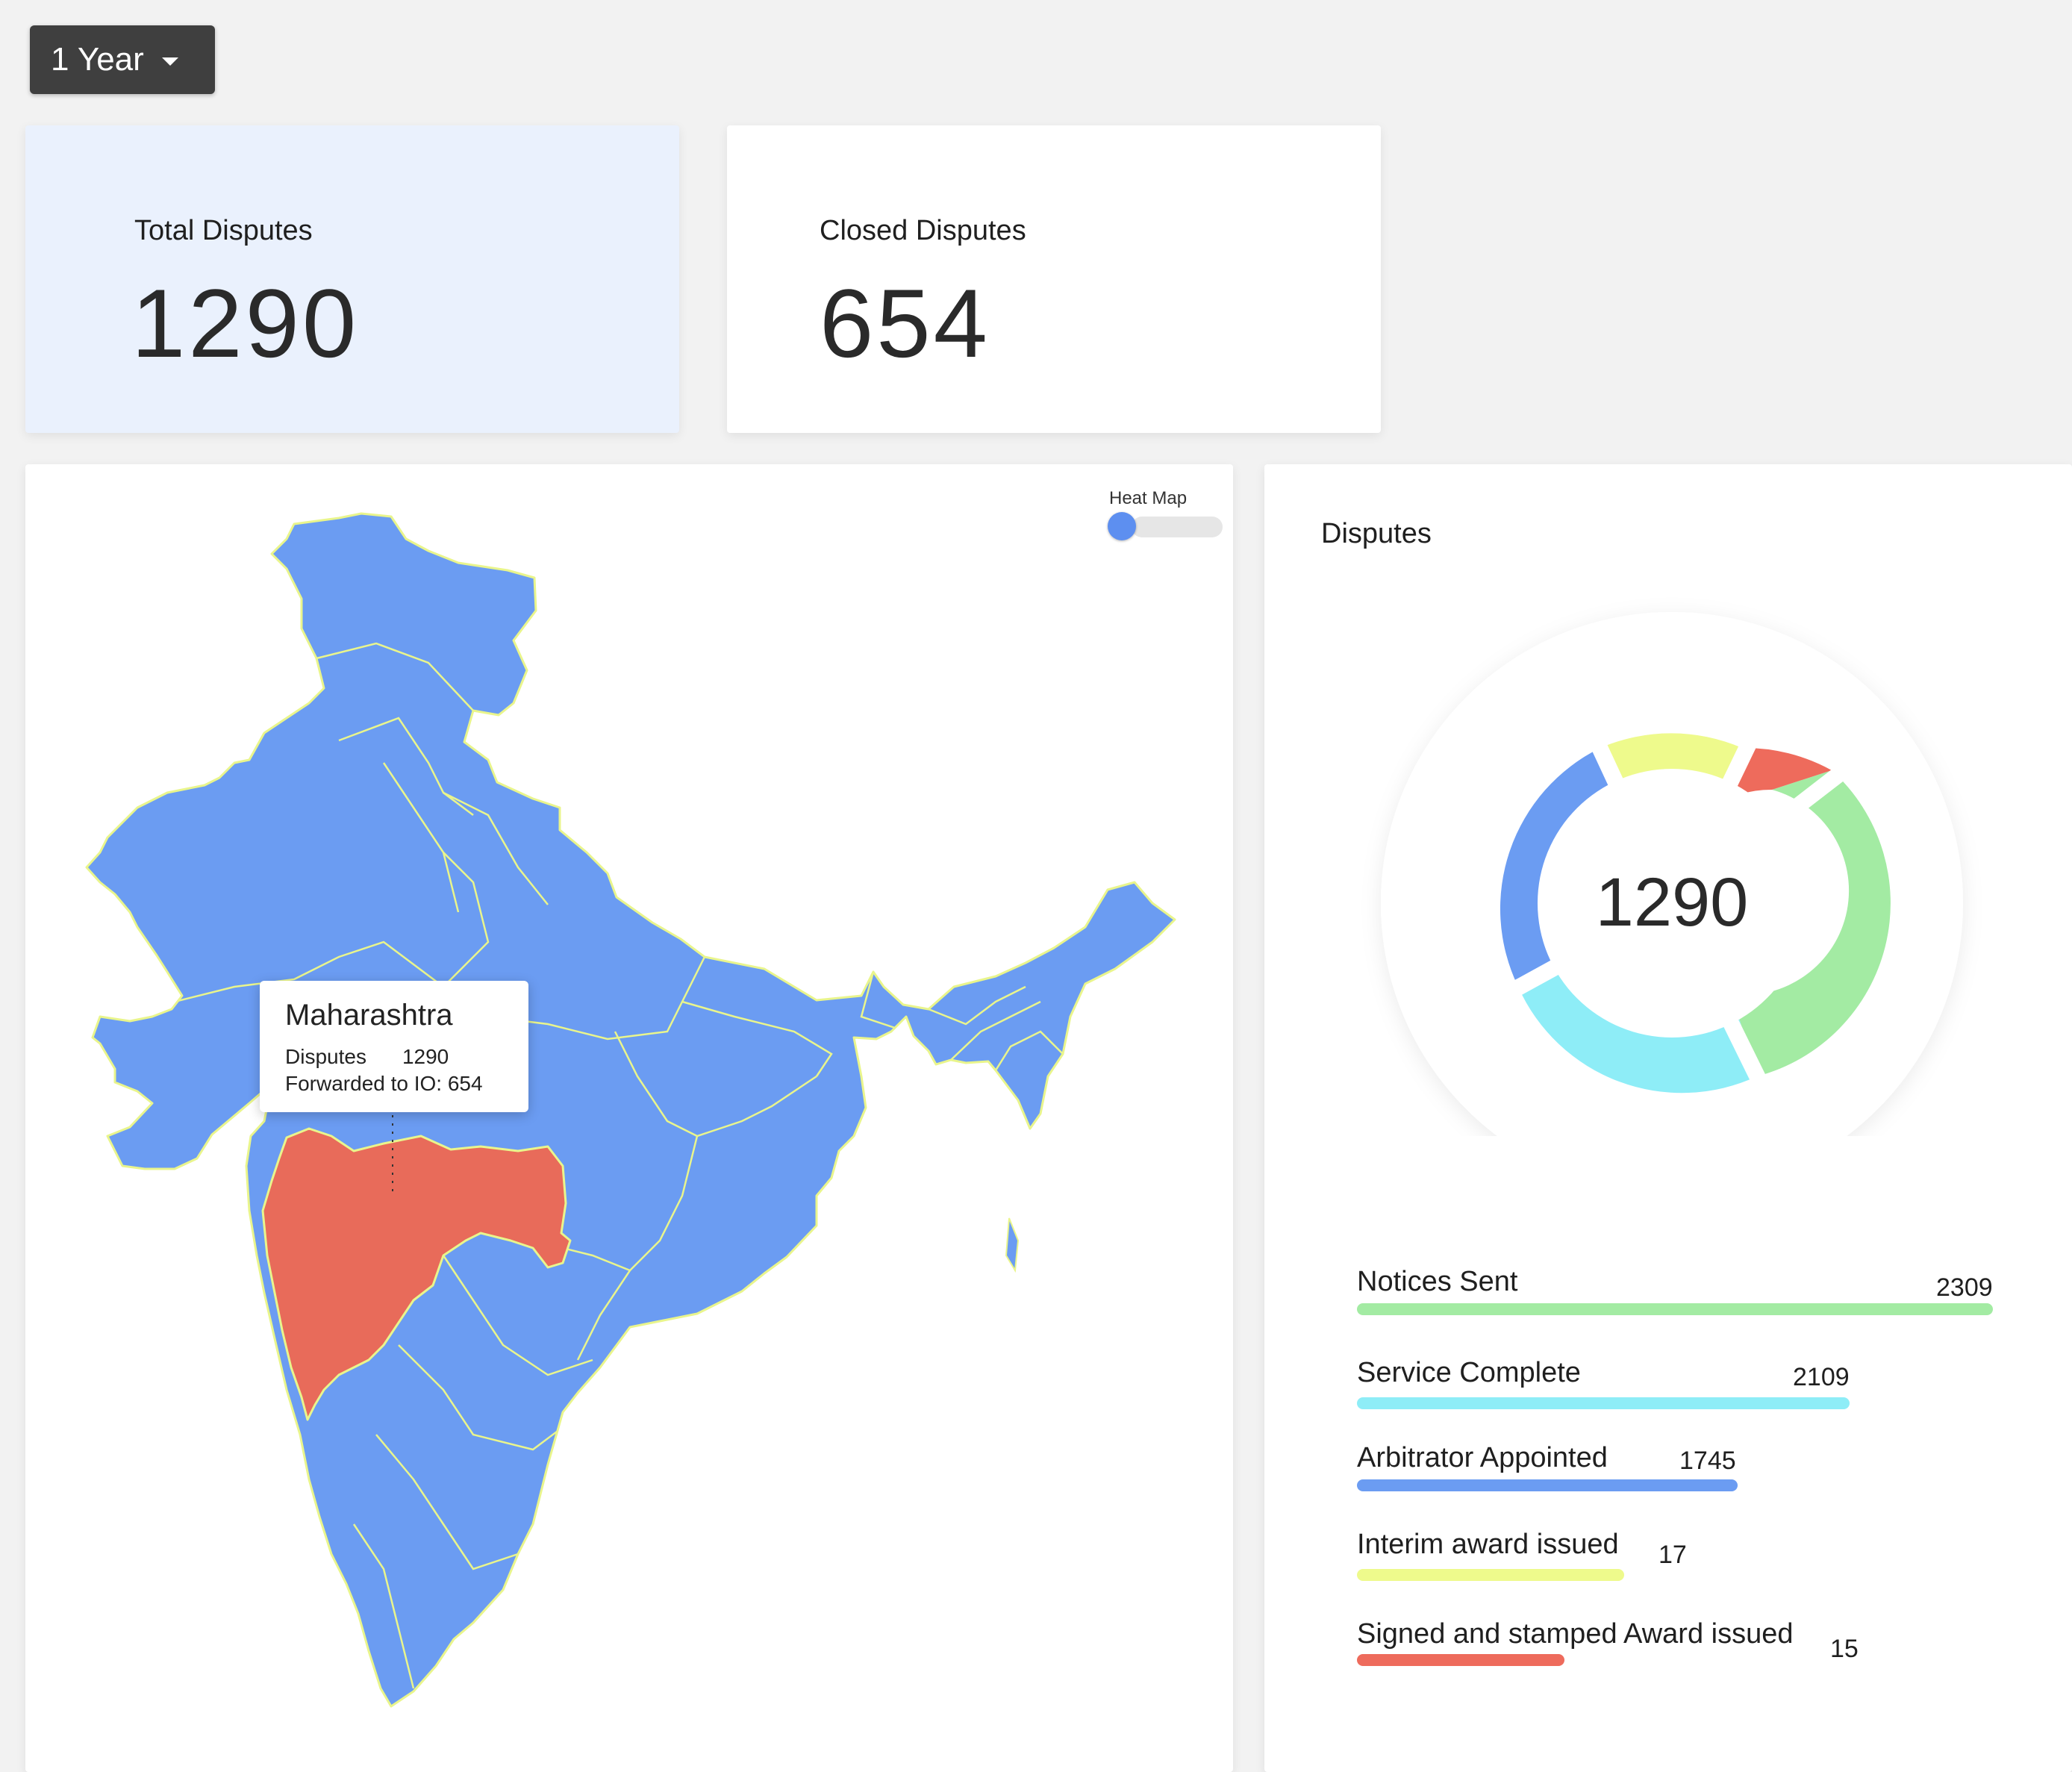 This screenshot has height=1772, width=2072. Describe the element at coordinates (1964, 1287) in the screenshot. I see `stage-value: 2309` at that location.